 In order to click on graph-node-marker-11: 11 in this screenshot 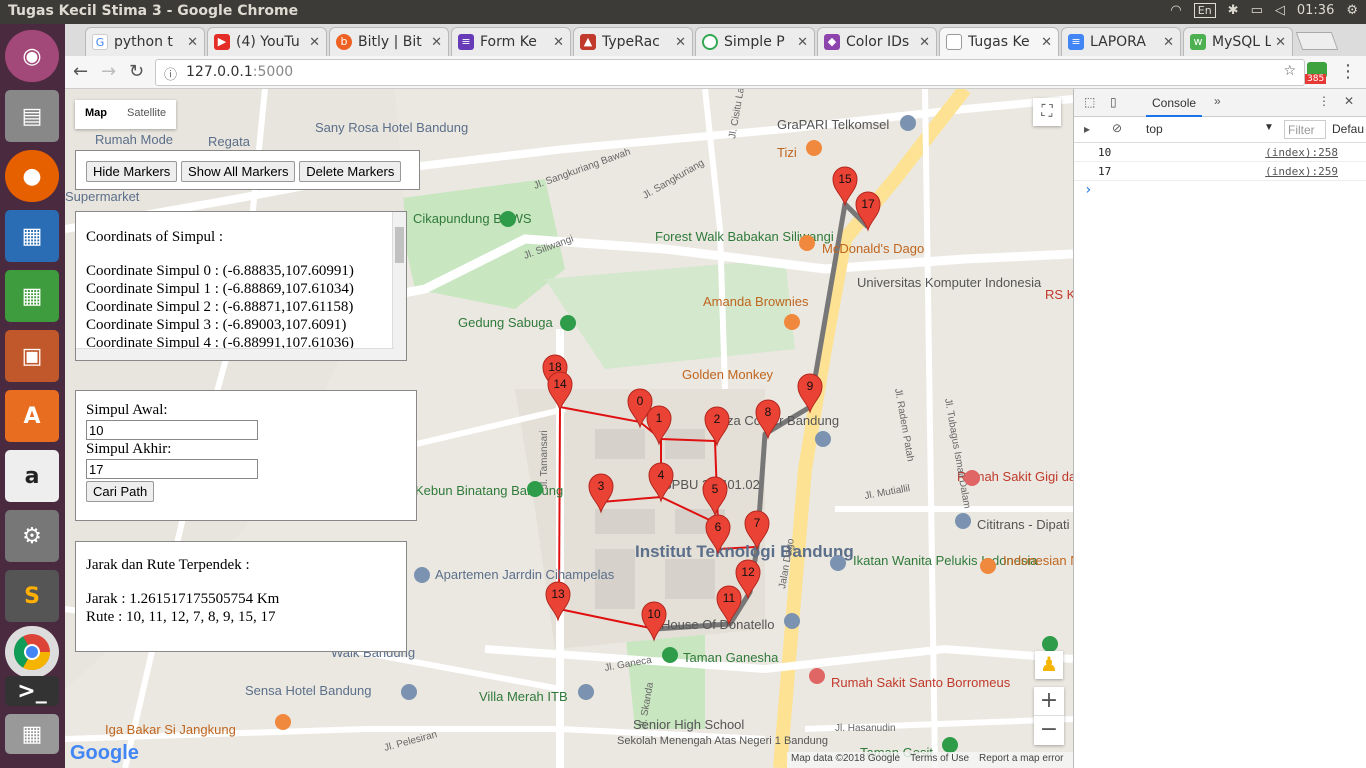, I will do `click(729, 605)`.